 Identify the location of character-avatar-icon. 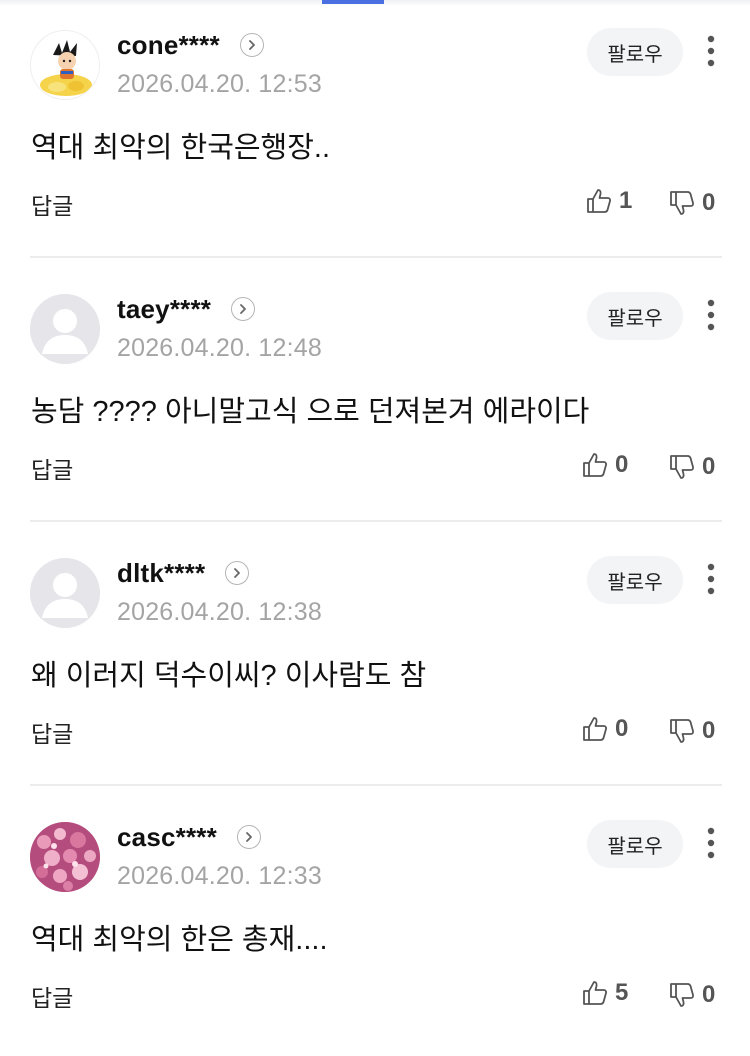
(65, 65).